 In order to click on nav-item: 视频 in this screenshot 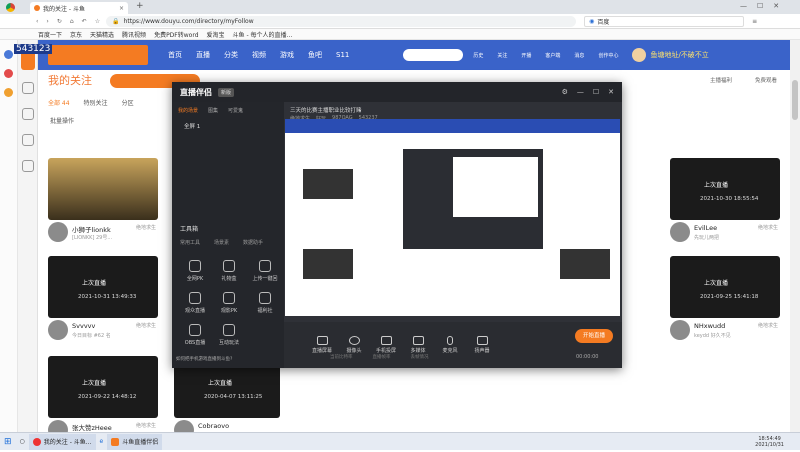, I will do `click(259, 55)`.